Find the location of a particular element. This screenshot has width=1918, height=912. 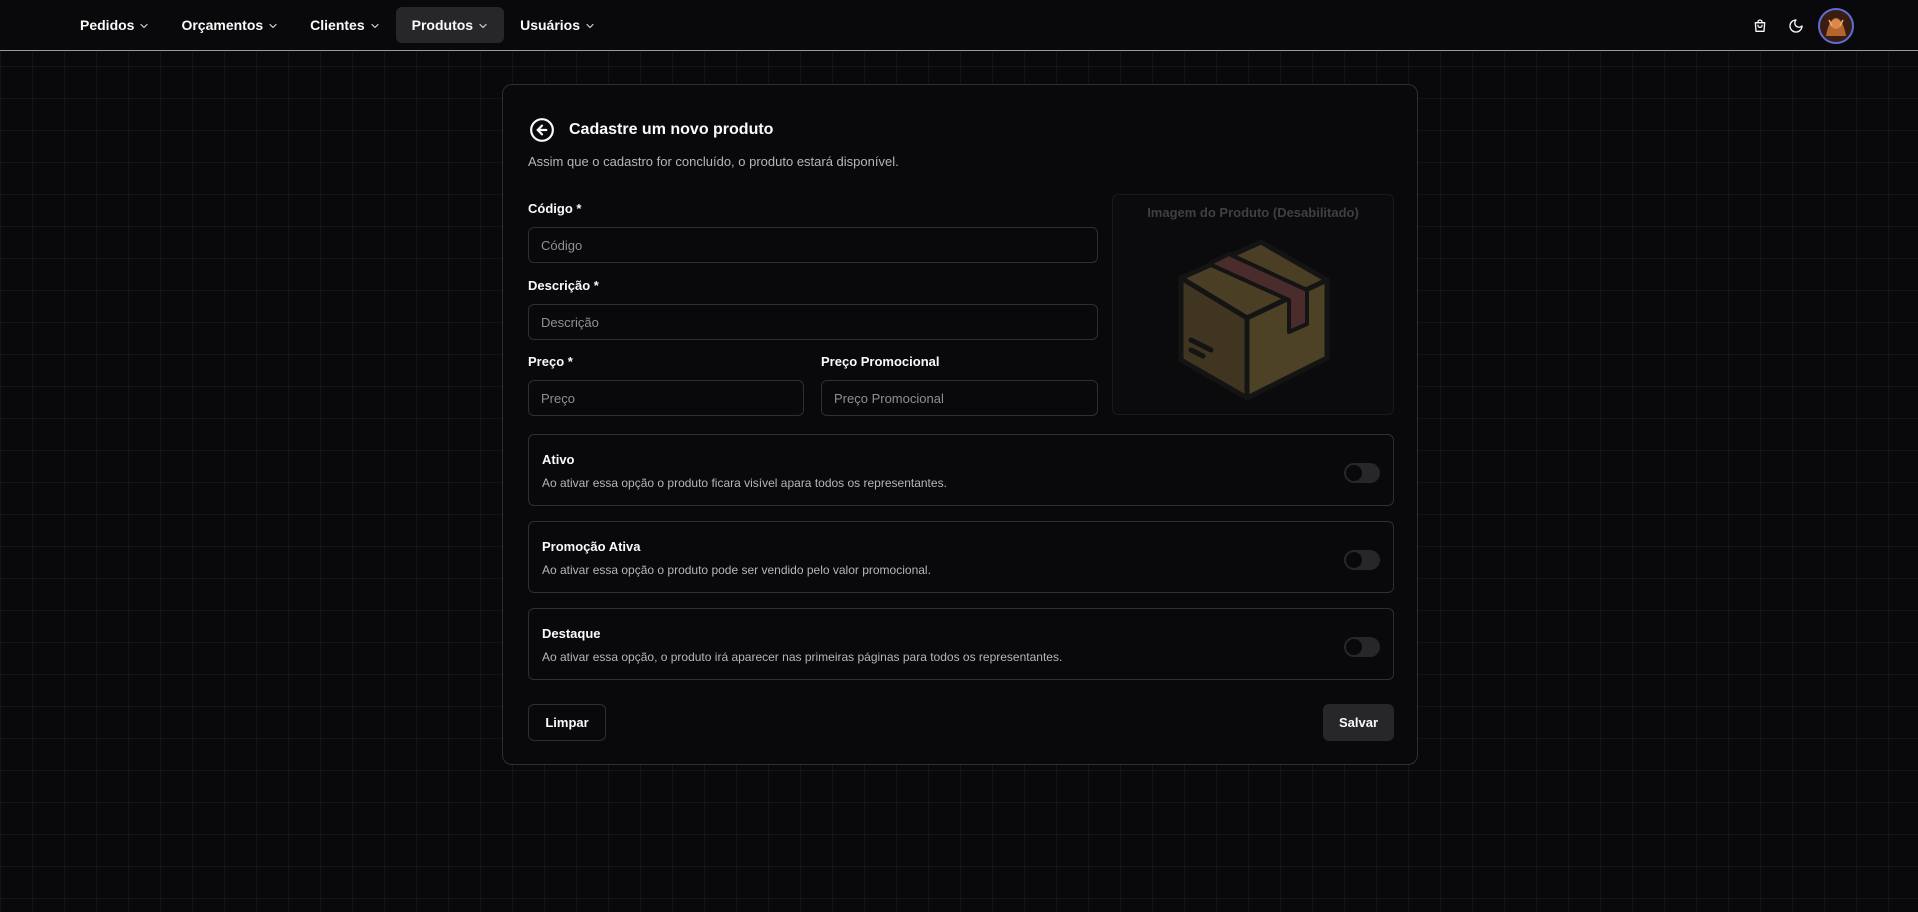

nav-item-label: Produtos is located at coordinates (442, 25).